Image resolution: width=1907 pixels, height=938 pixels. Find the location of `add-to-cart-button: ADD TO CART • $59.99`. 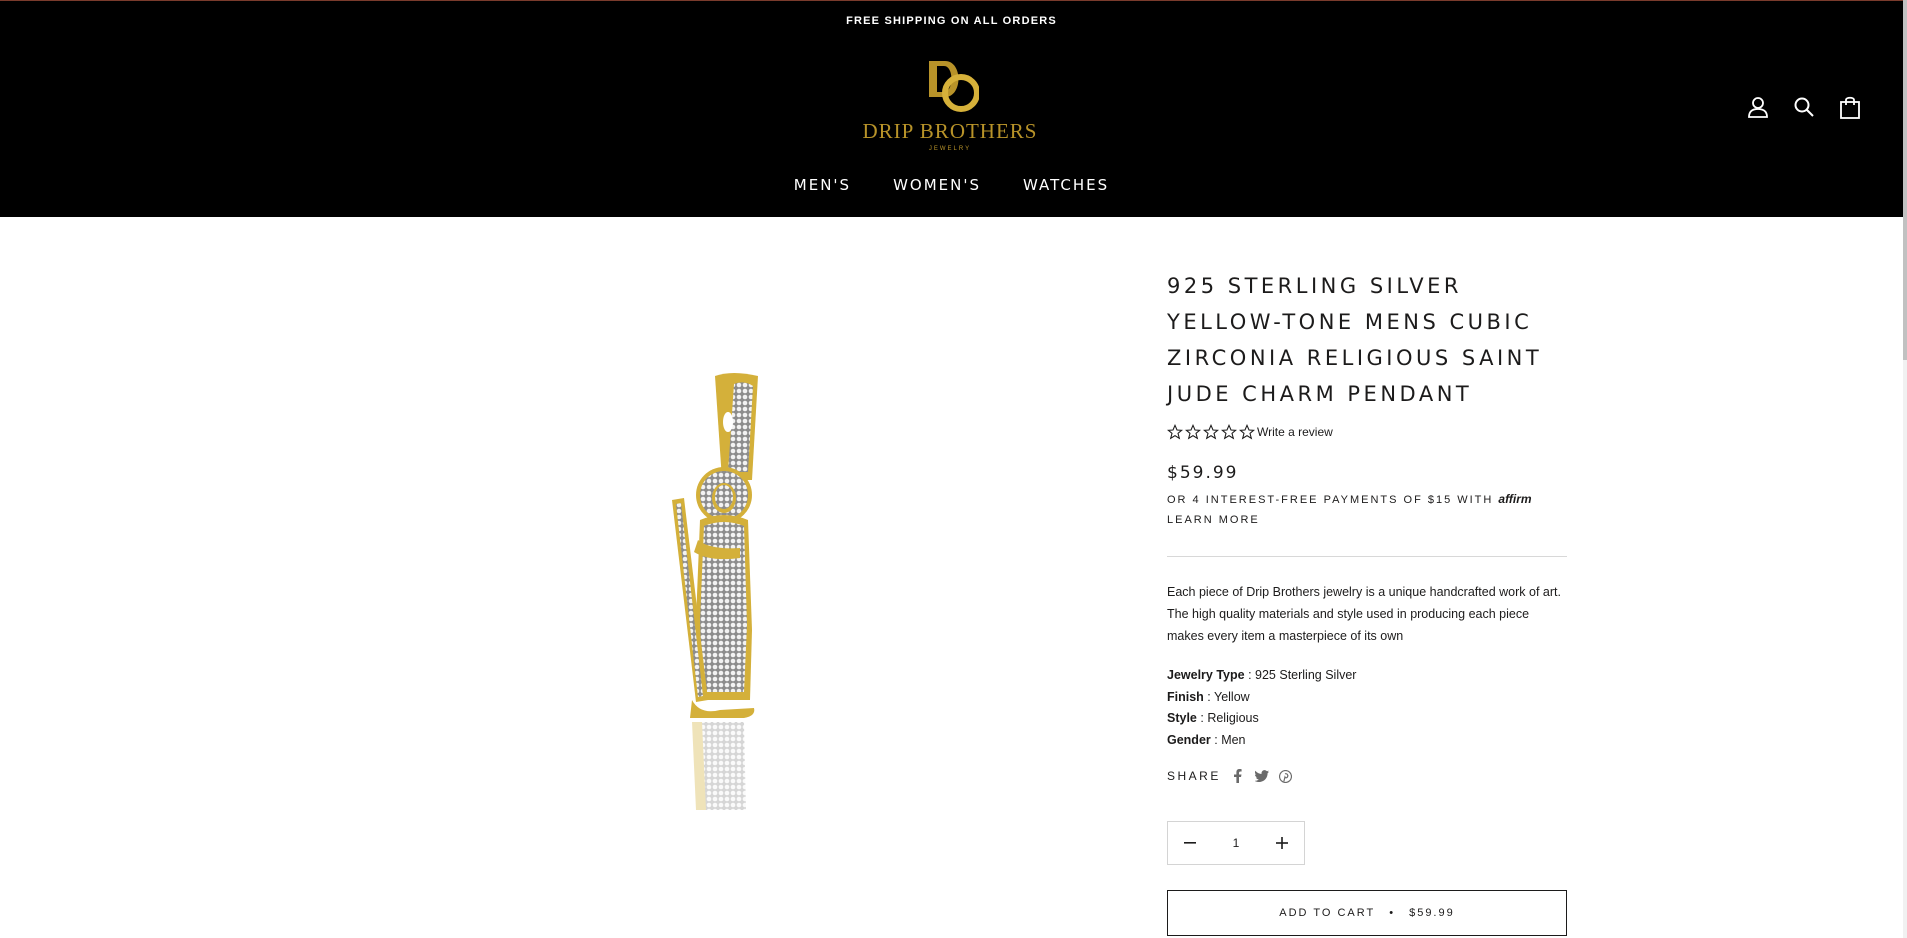

add-to-cart-button: ADD TO CART • $59.99 is located at coordinates (1367, 913).